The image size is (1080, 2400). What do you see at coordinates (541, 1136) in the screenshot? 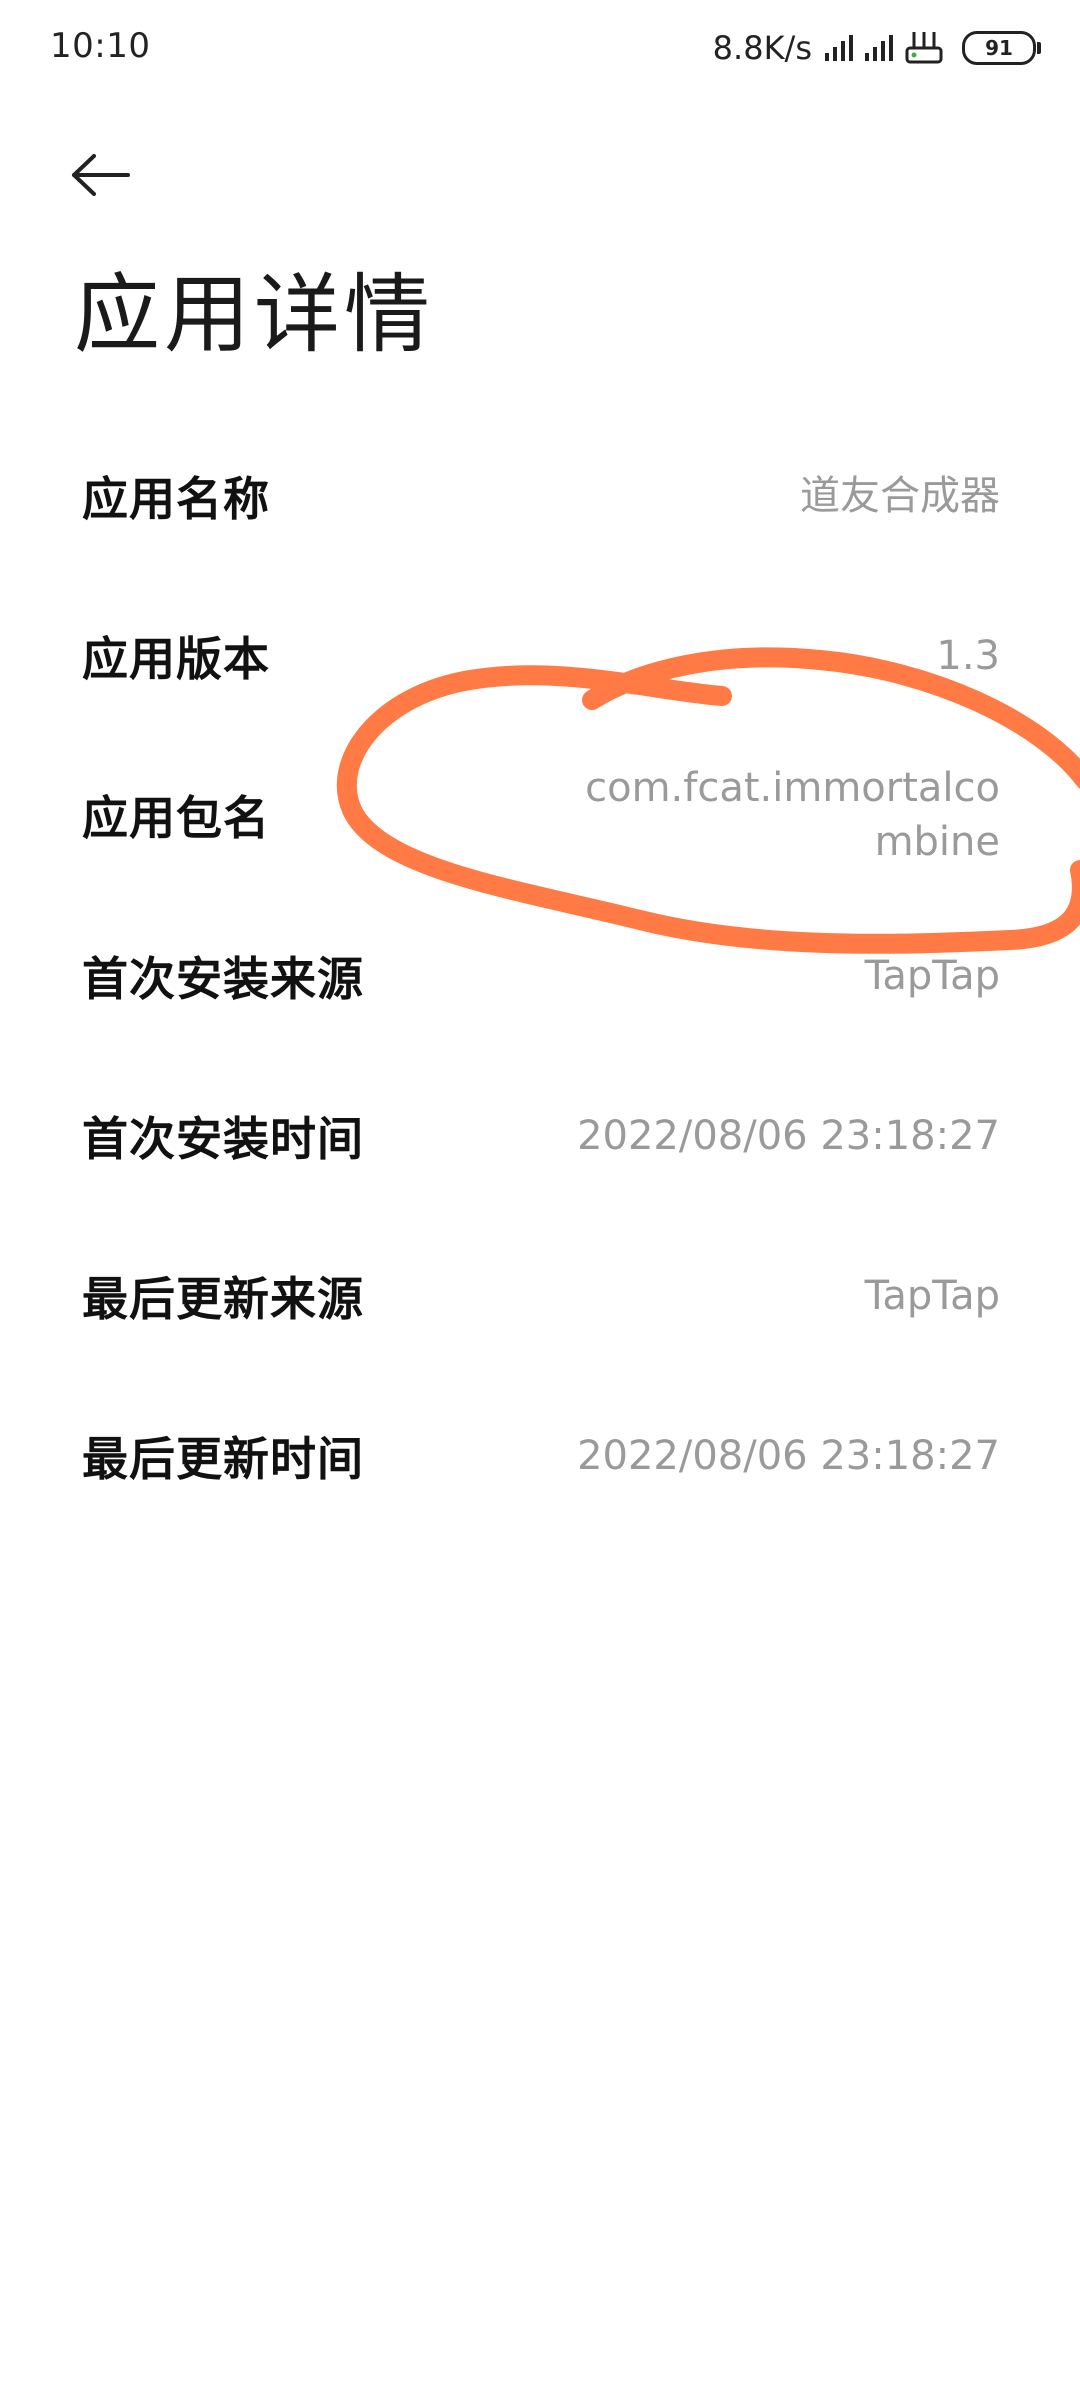
I see `detail-row-install-time: 首次安装时间 2022/08/06 23:18:27` at bounding box center [541, 1136].